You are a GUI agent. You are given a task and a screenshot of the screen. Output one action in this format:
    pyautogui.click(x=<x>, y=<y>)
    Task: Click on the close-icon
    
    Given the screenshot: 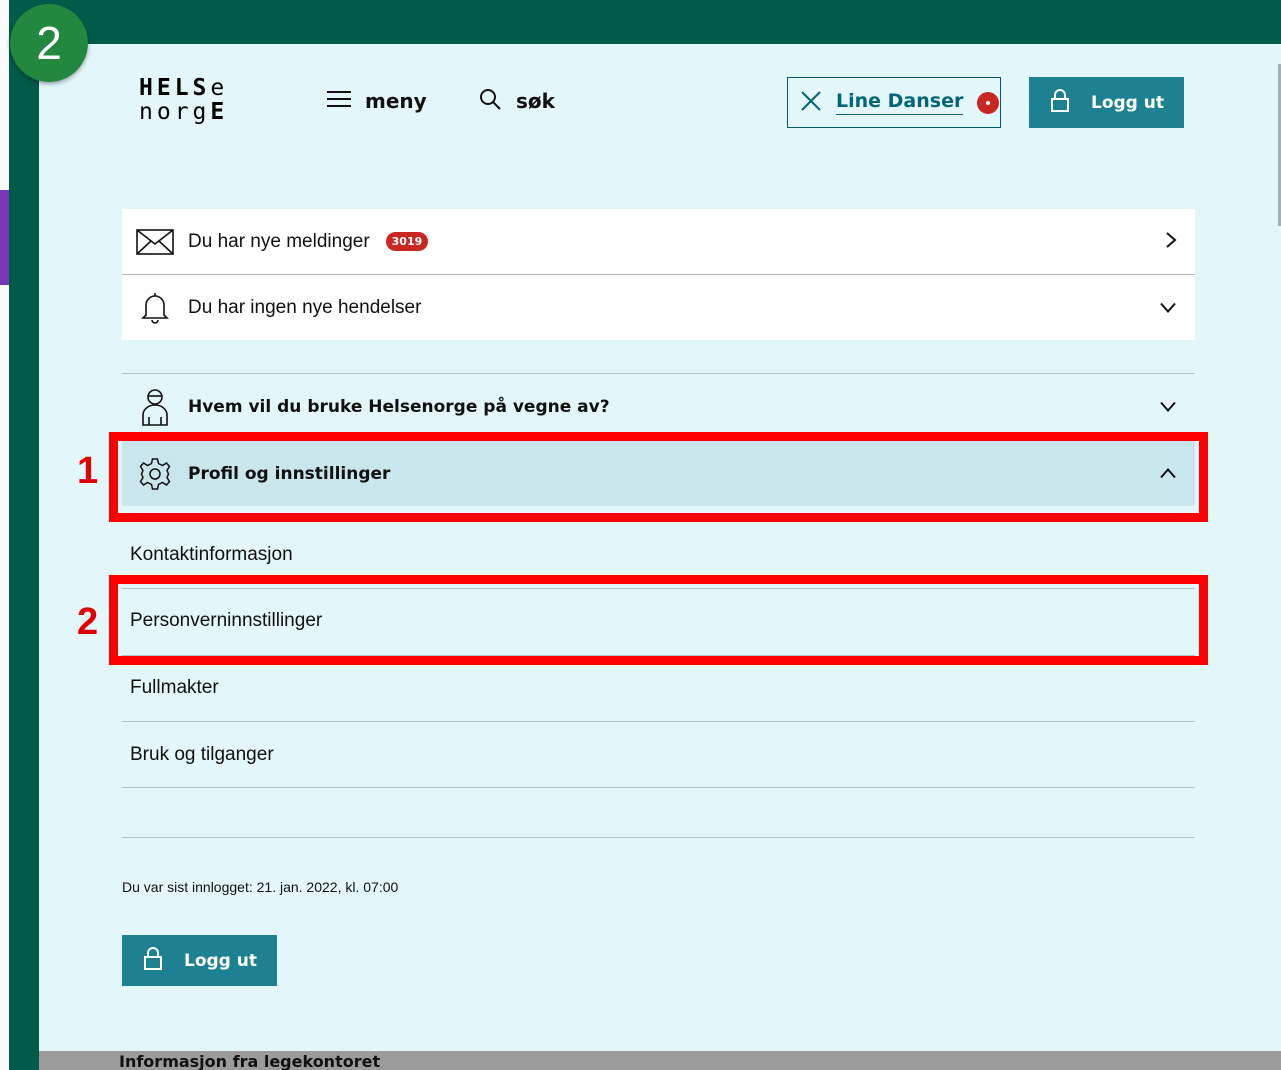 What is the action you would take?
    pyautogui.click(x=811, y=103)
    